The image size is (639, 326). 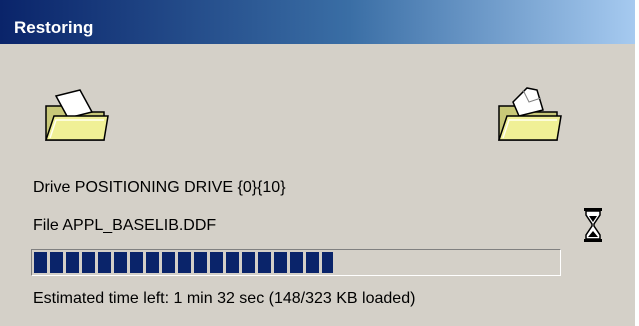 I want to click on title-bar: Restoring, so click(x=317, y=22).